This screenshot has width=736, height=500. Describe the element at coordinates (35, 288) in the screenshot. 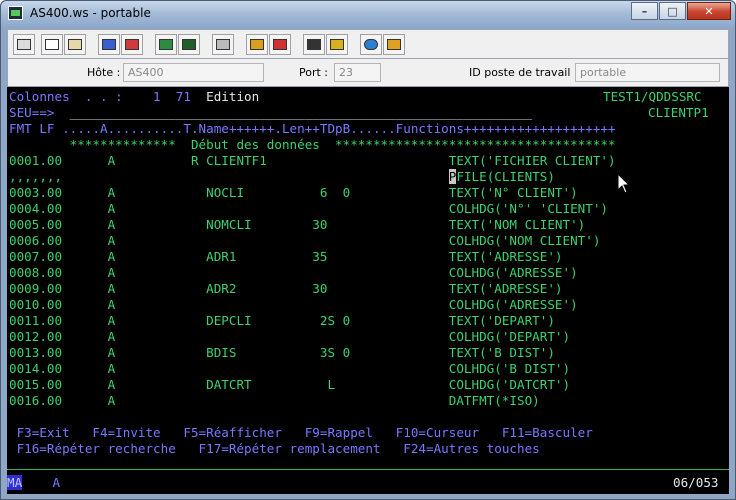

I see `sequence-number: 0009.00` at that location.